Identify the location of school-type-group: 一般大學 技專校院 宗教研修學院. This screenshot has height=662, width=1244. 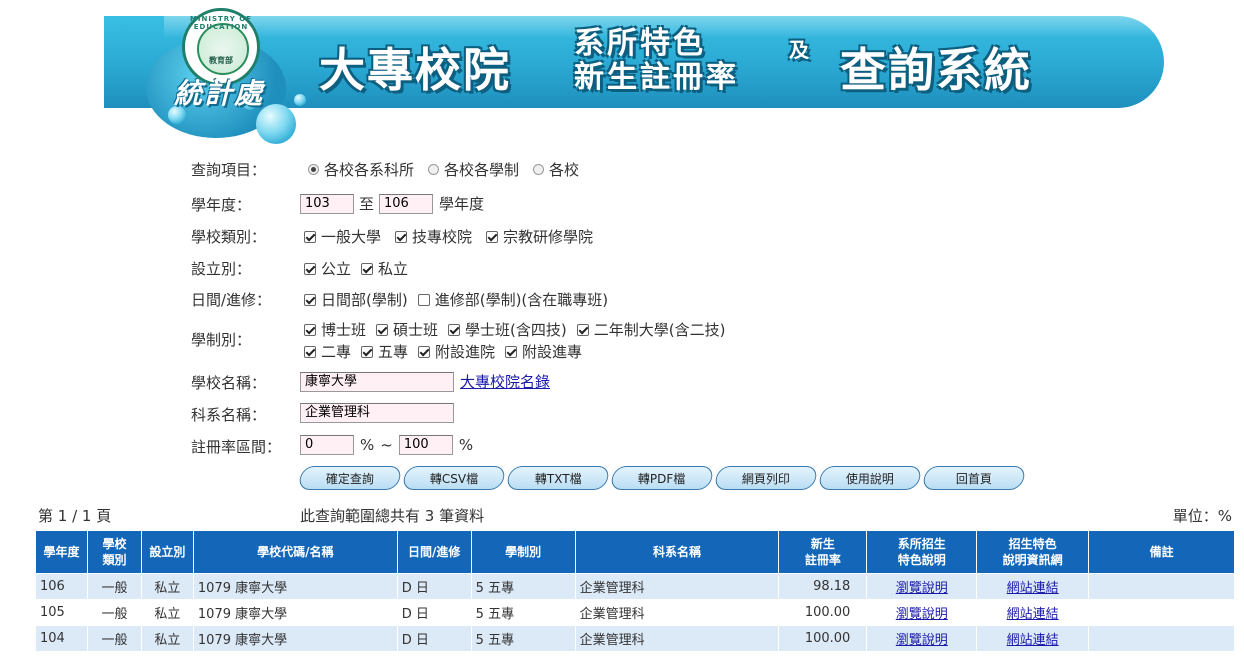
(455, 236).